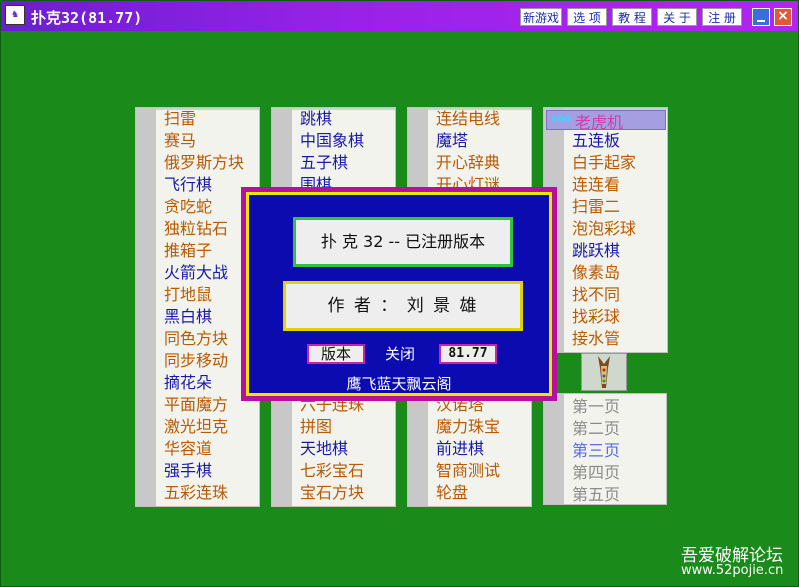  What do you see at coordinates (722, 17) in the screenshot?
I see `register-button: 注 册` at bounding box center [722, 17].